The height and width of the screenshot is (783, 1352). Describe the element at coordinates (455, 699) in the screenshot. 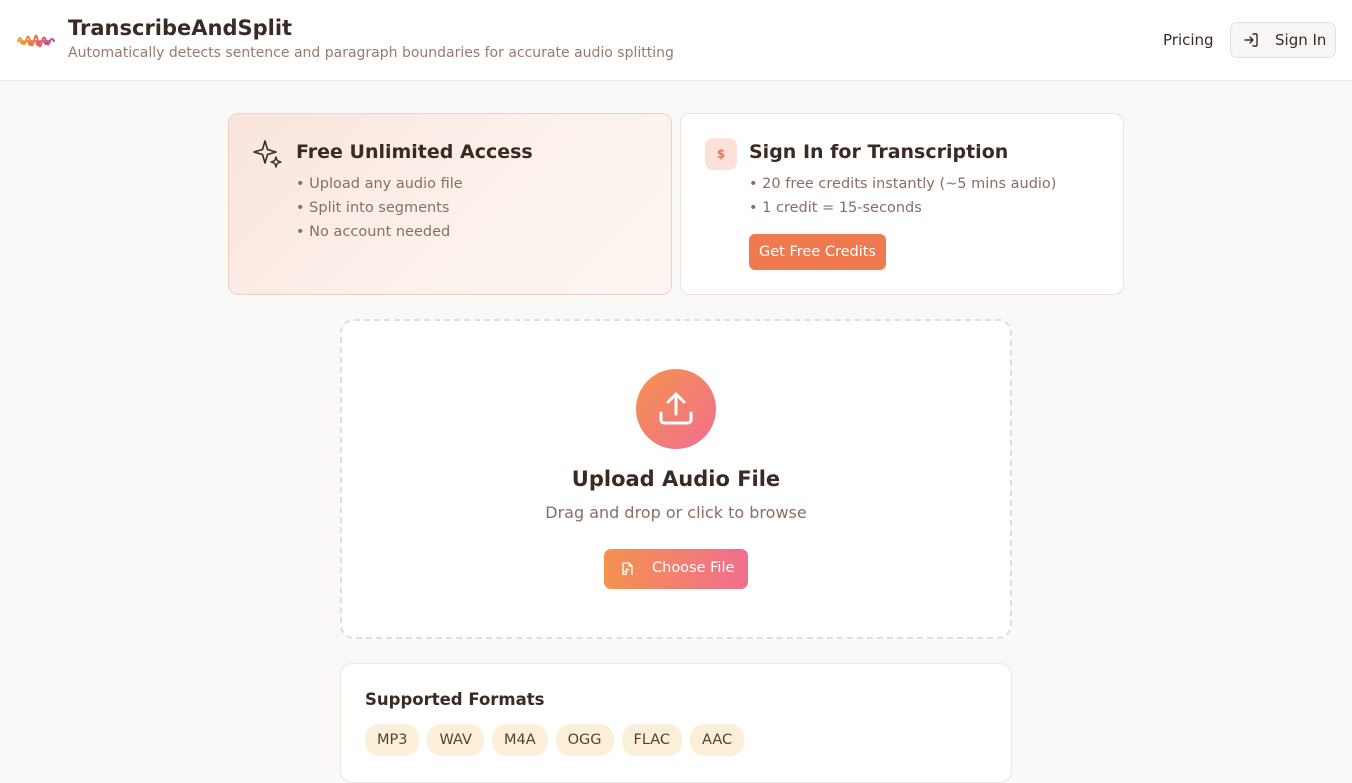

I see `formats-title: Supported Formats` at that location.